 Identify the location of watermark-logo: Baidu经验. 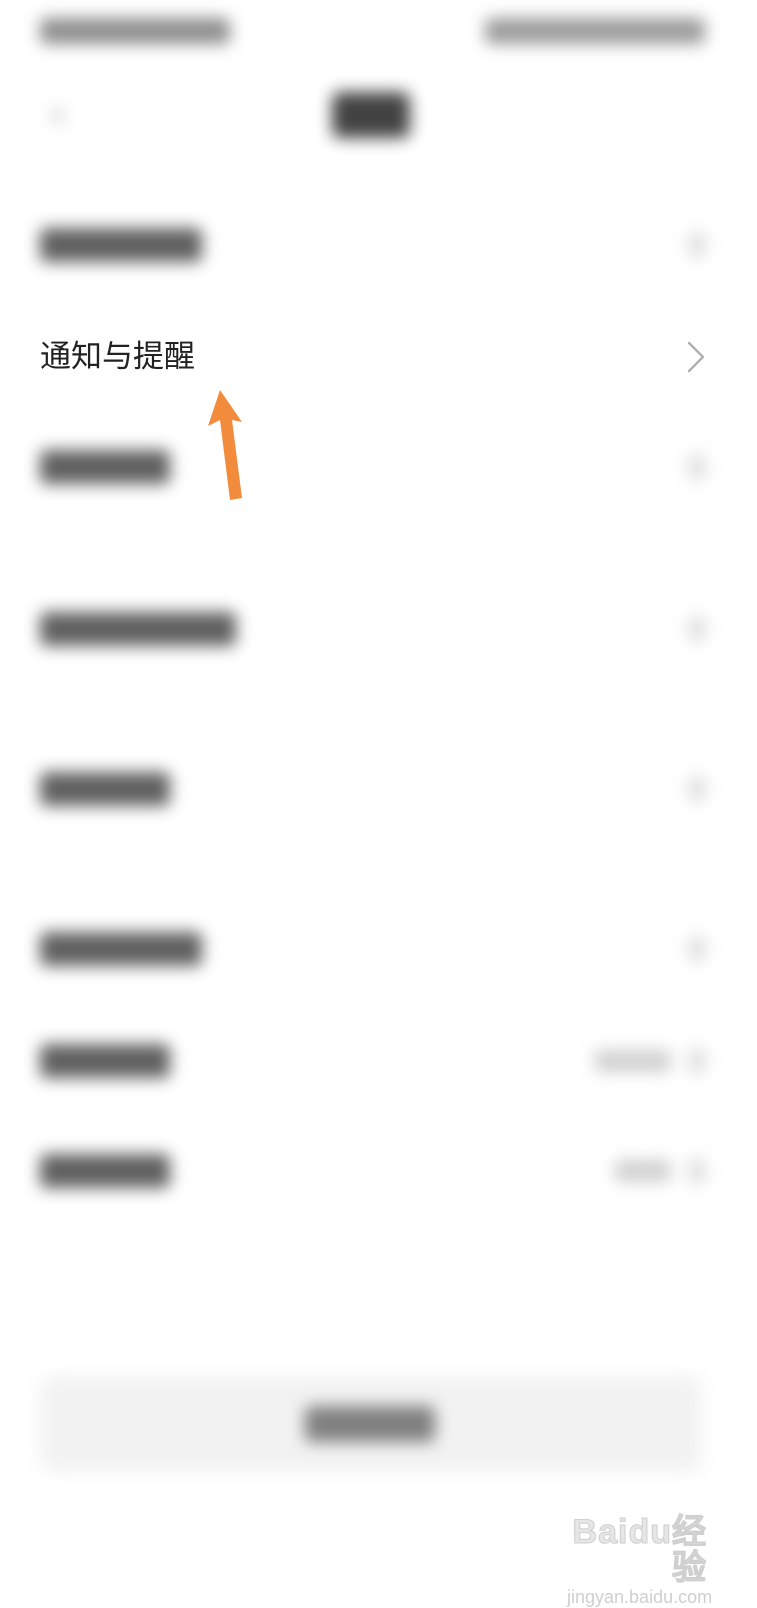
(639, 1550).